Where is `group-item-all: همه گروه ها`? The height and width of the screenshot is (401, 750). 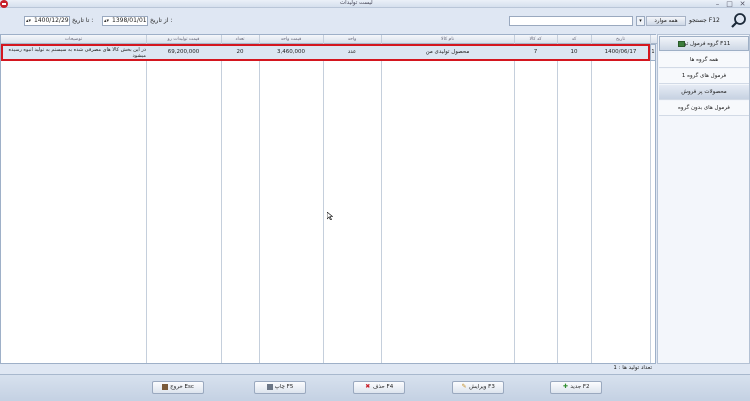
group-item-all: همه گروه ها is located at coordinates (704, 60).